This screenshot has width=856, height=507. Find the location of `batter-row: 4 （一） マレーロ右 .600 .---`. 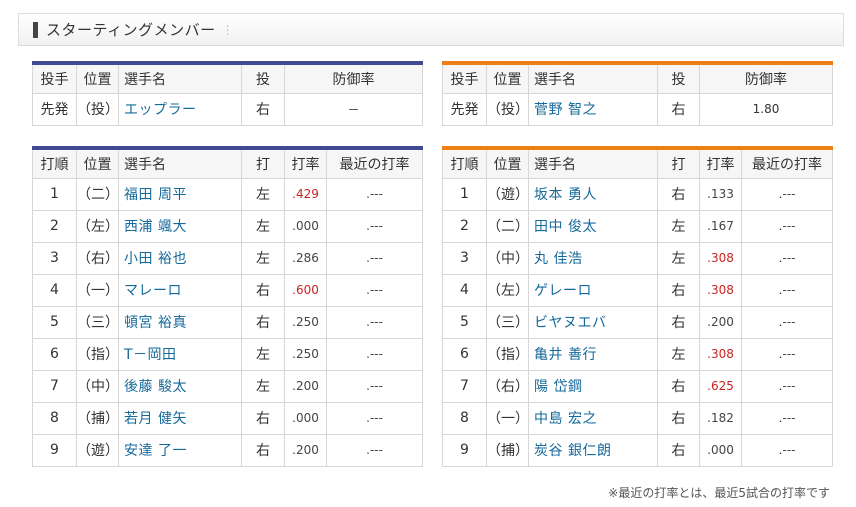

batter-row: 4 （一） マレーロ右 .600 .--- is located at coordinates (227, 290).